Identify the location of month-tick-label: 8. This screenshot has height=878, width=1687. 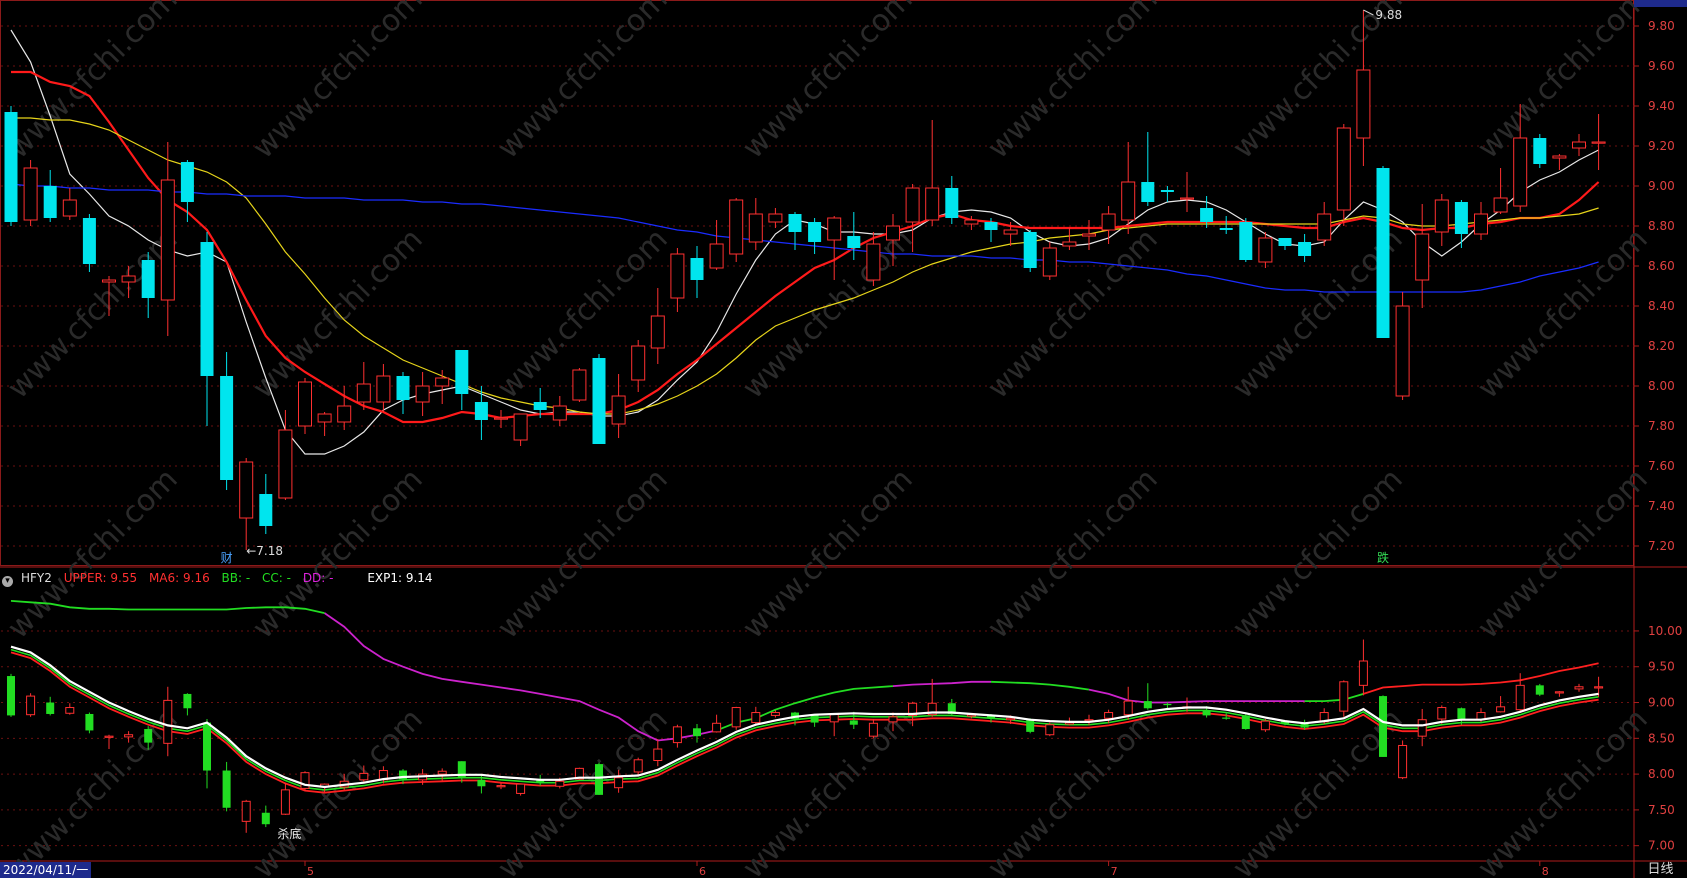
(1545, 871).